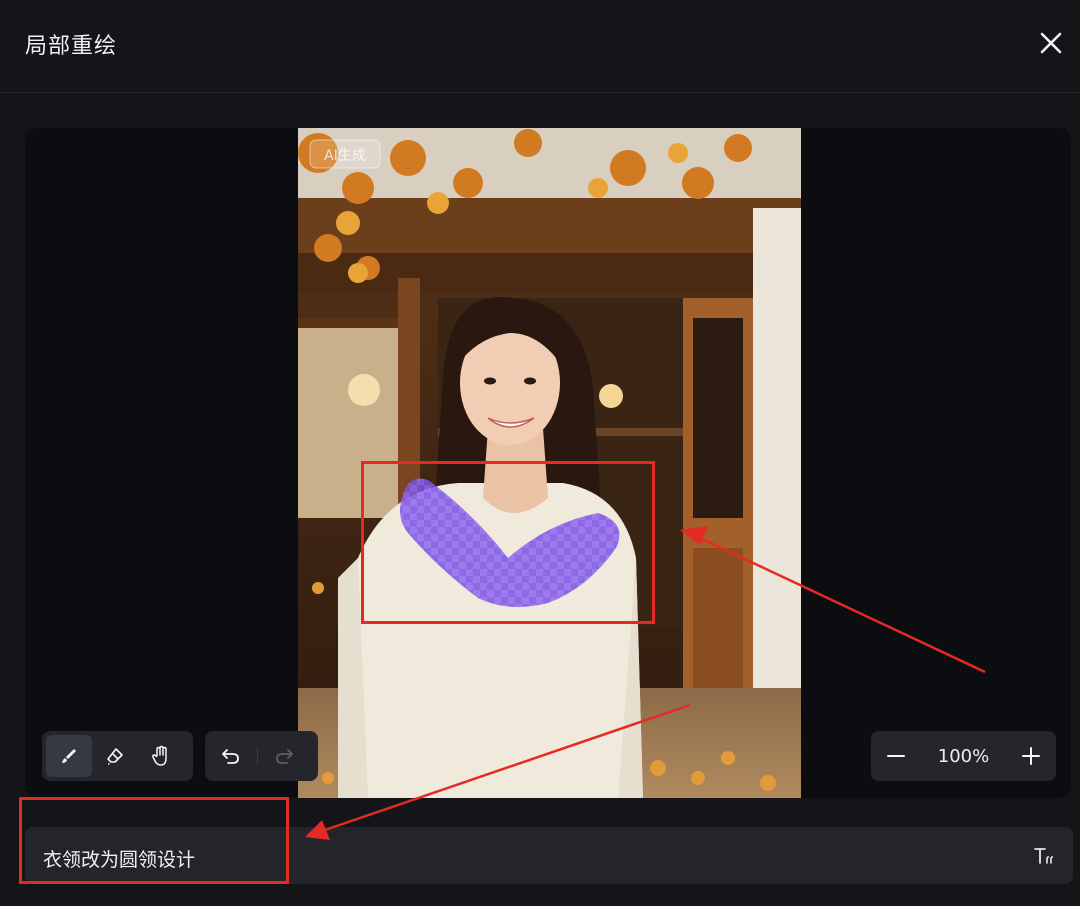 The height and width of the screenshot is (906, 1080). I want to click on zoom-in-button, so click(1031, 756).